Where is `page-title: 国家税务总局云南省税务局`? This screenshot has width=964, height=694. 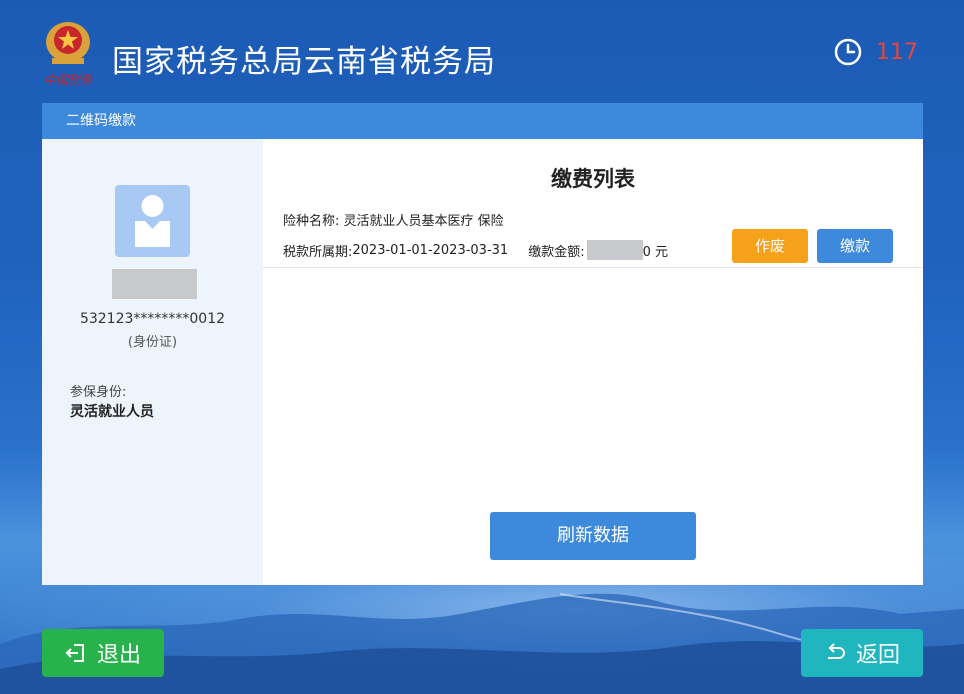 page-title: 国家税务总局云南省税务局 is located at coordinates (304, 62).